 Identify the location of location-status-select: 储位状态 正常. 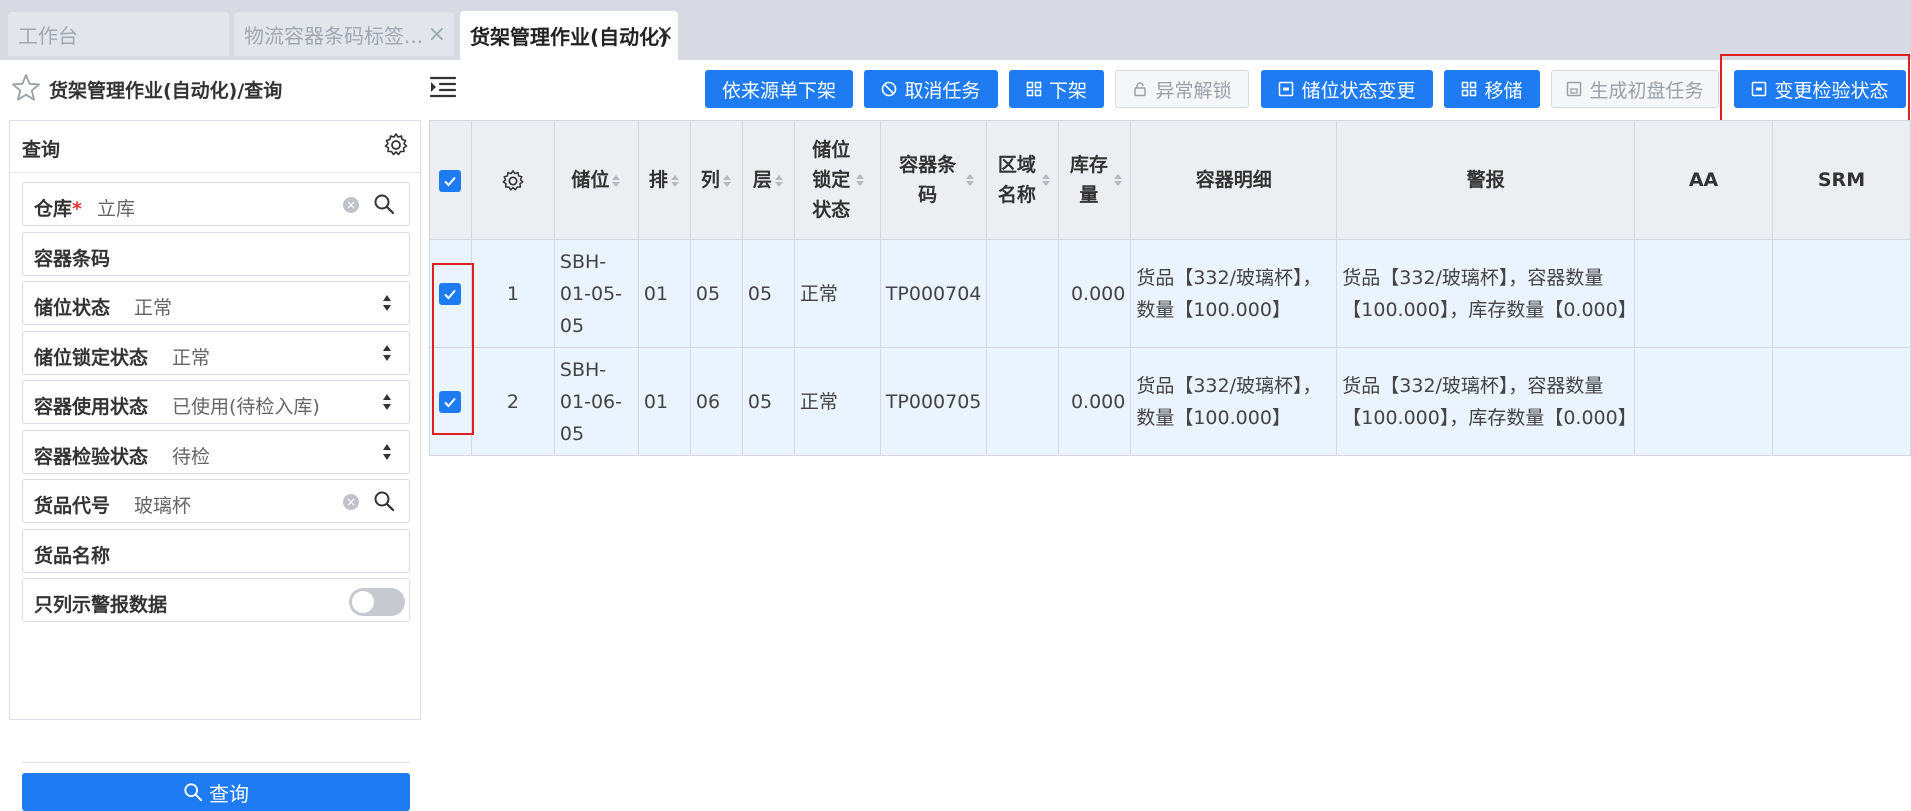
(216, 303).